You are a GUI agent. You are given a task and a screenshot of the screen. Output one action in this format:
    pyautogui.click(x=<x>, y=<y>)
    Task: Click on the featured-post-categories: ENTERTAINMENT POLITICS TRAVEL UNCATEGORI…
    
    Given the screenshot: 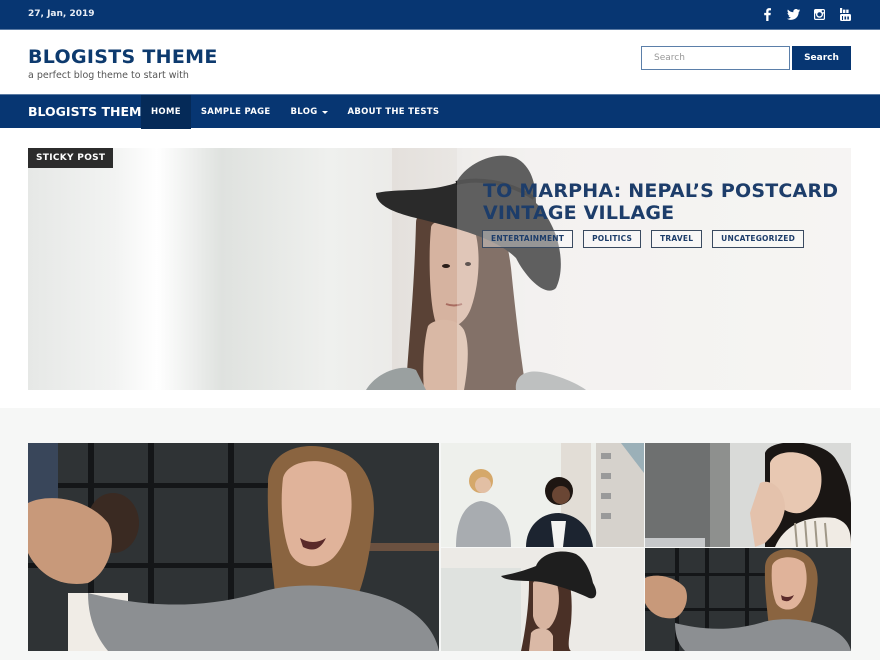 What is the action you would take?
    pyautogui.click(x=643, y=239)
    